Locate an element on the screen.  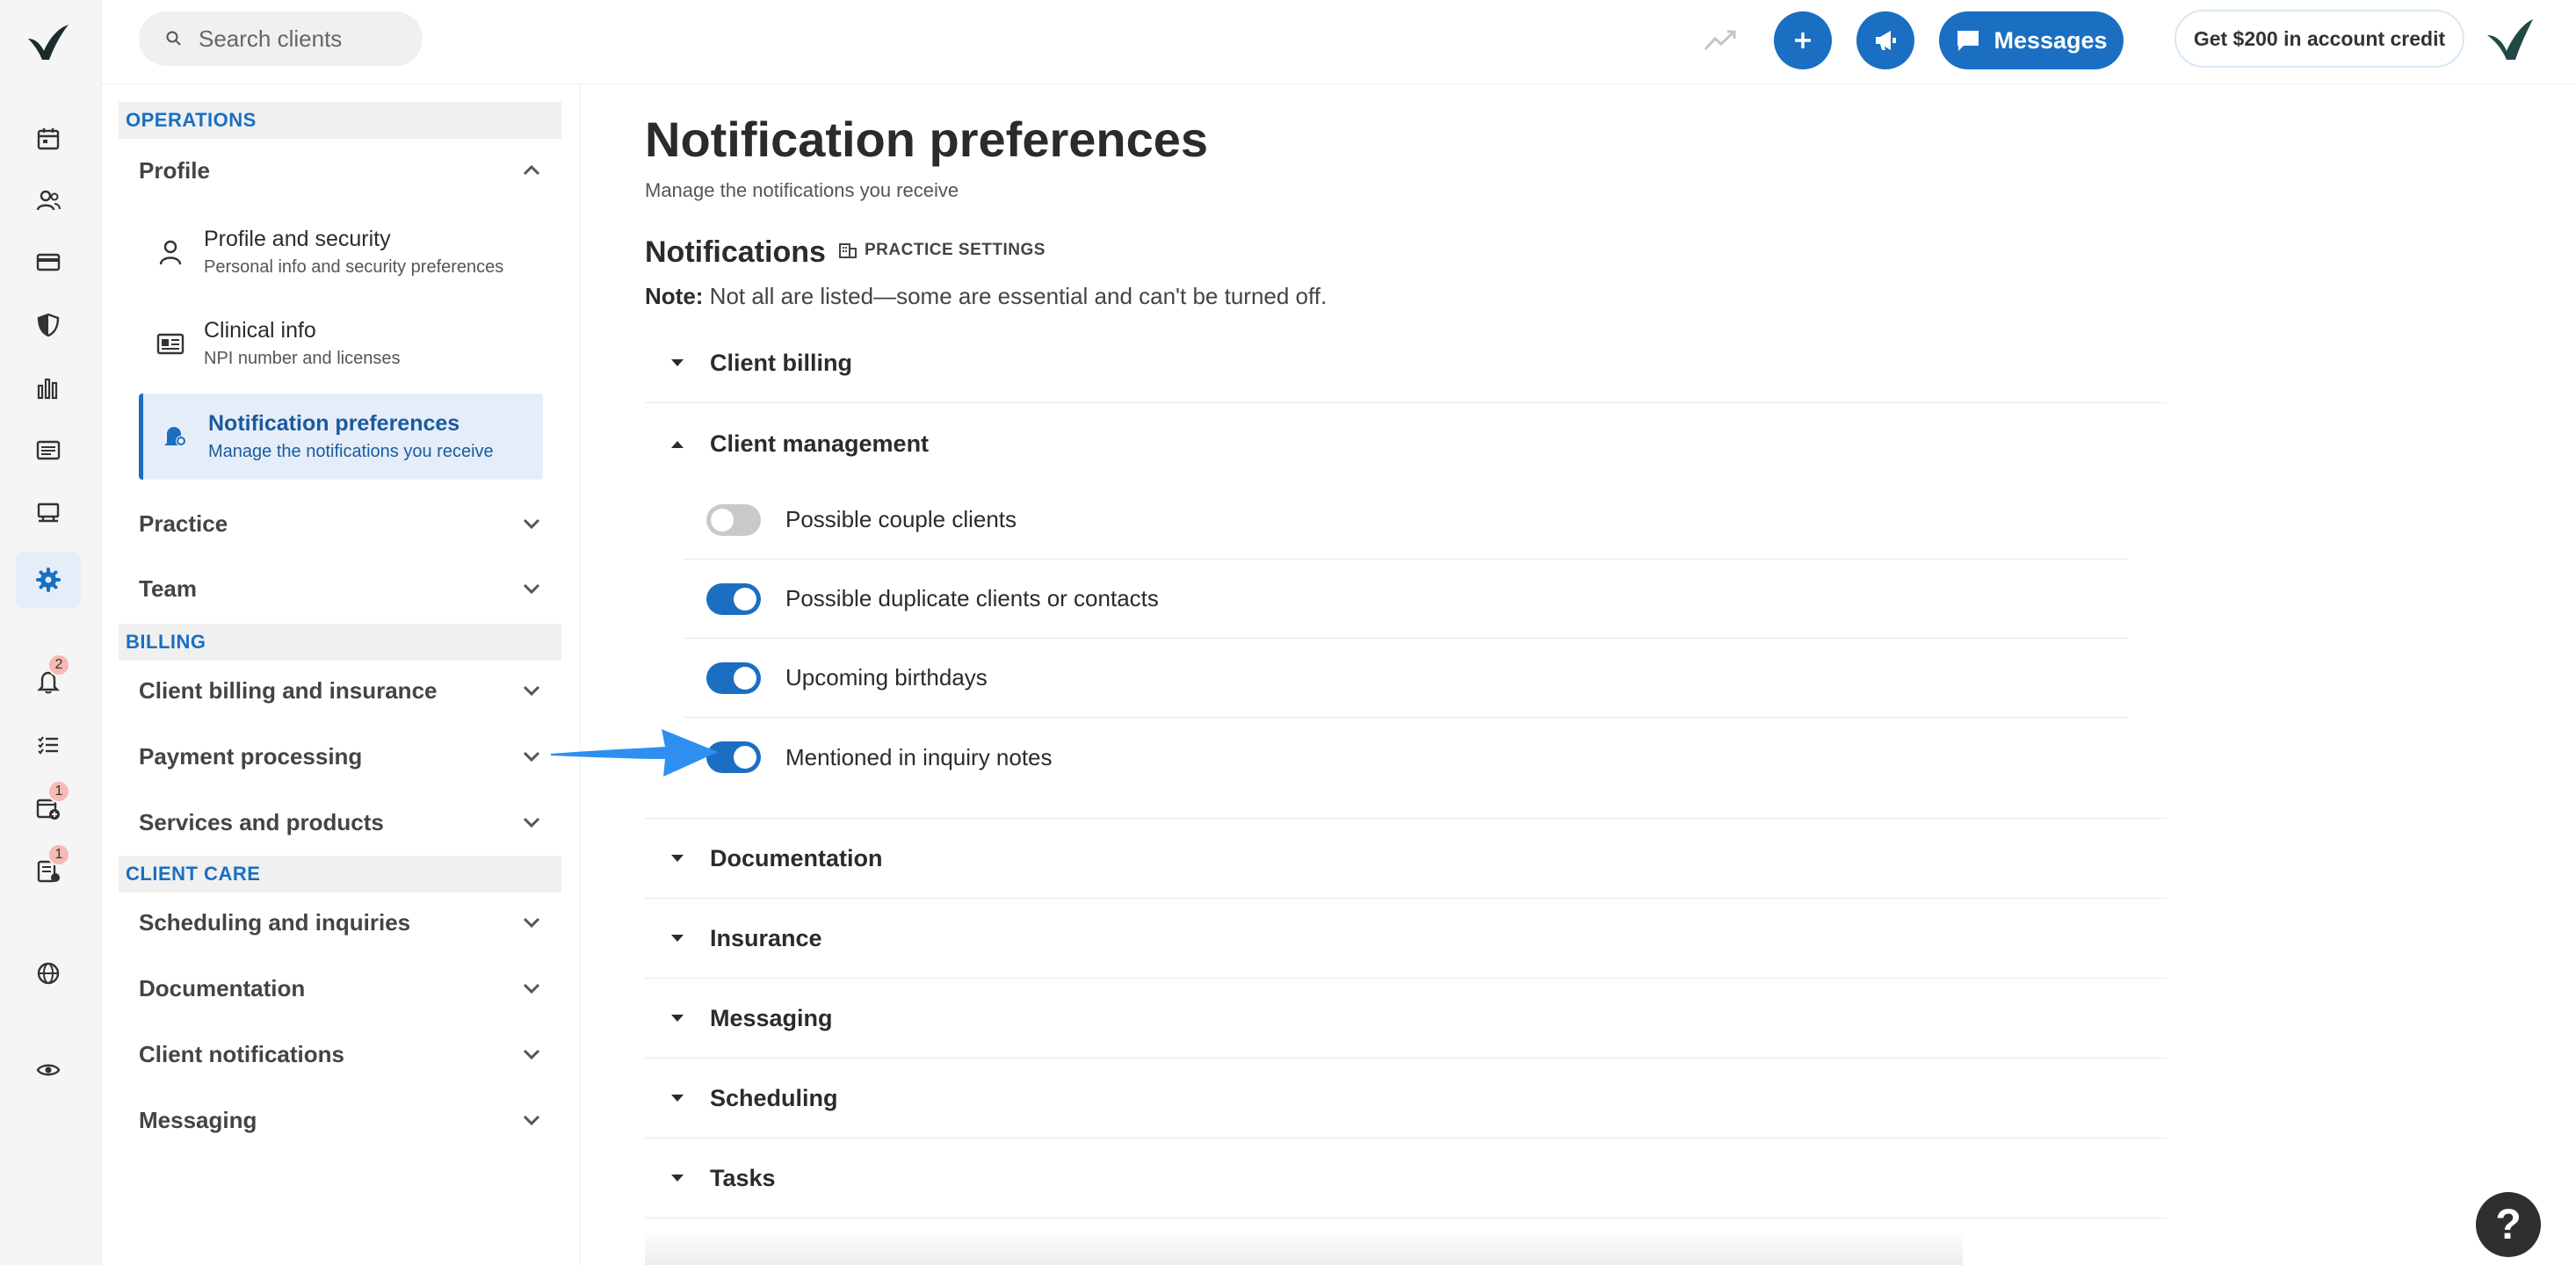
category-client-management: Client management is located at coordinates (1406, 444).